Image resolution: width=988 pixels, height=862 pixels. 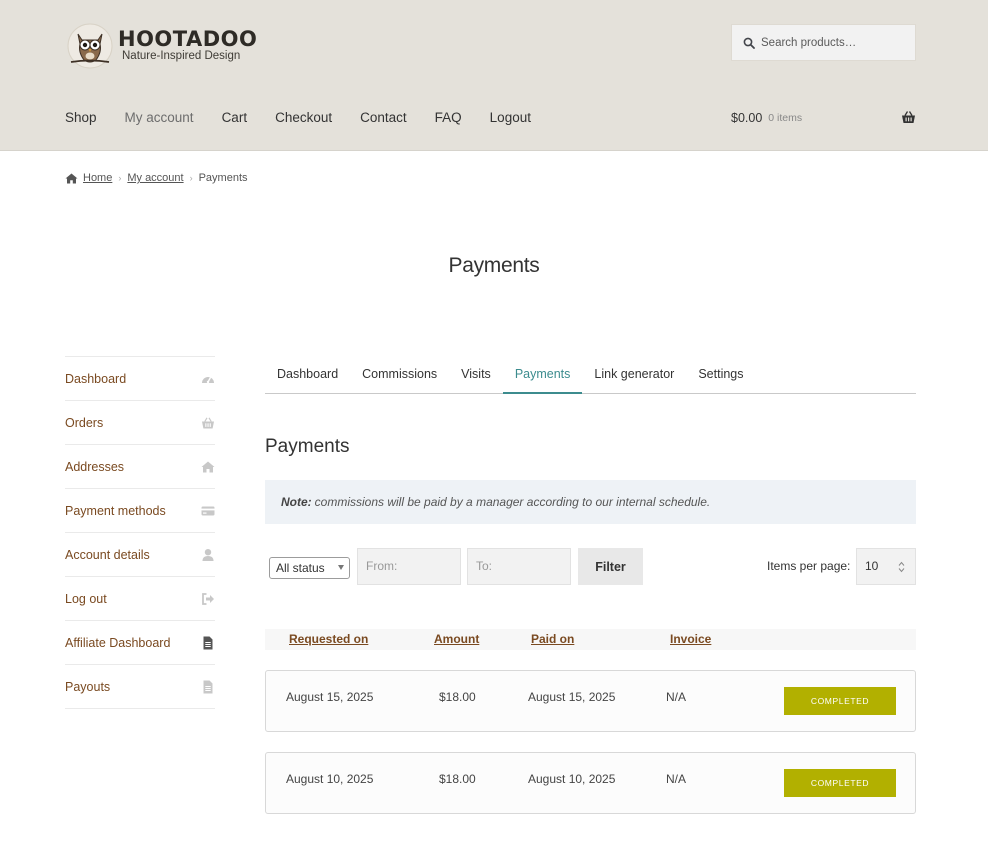 What do you see at coordinates (86, 598) in the screenshot?
I see `sidebar-item-label: Log out` at bounding box center [86, 598].